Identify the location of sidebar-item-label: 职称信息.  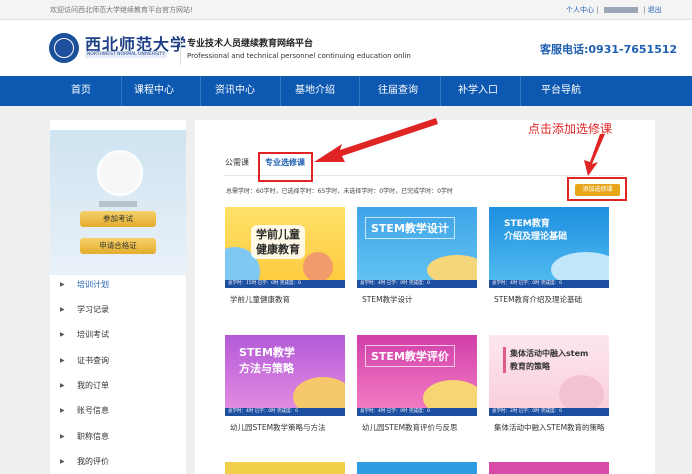
(93, 436).